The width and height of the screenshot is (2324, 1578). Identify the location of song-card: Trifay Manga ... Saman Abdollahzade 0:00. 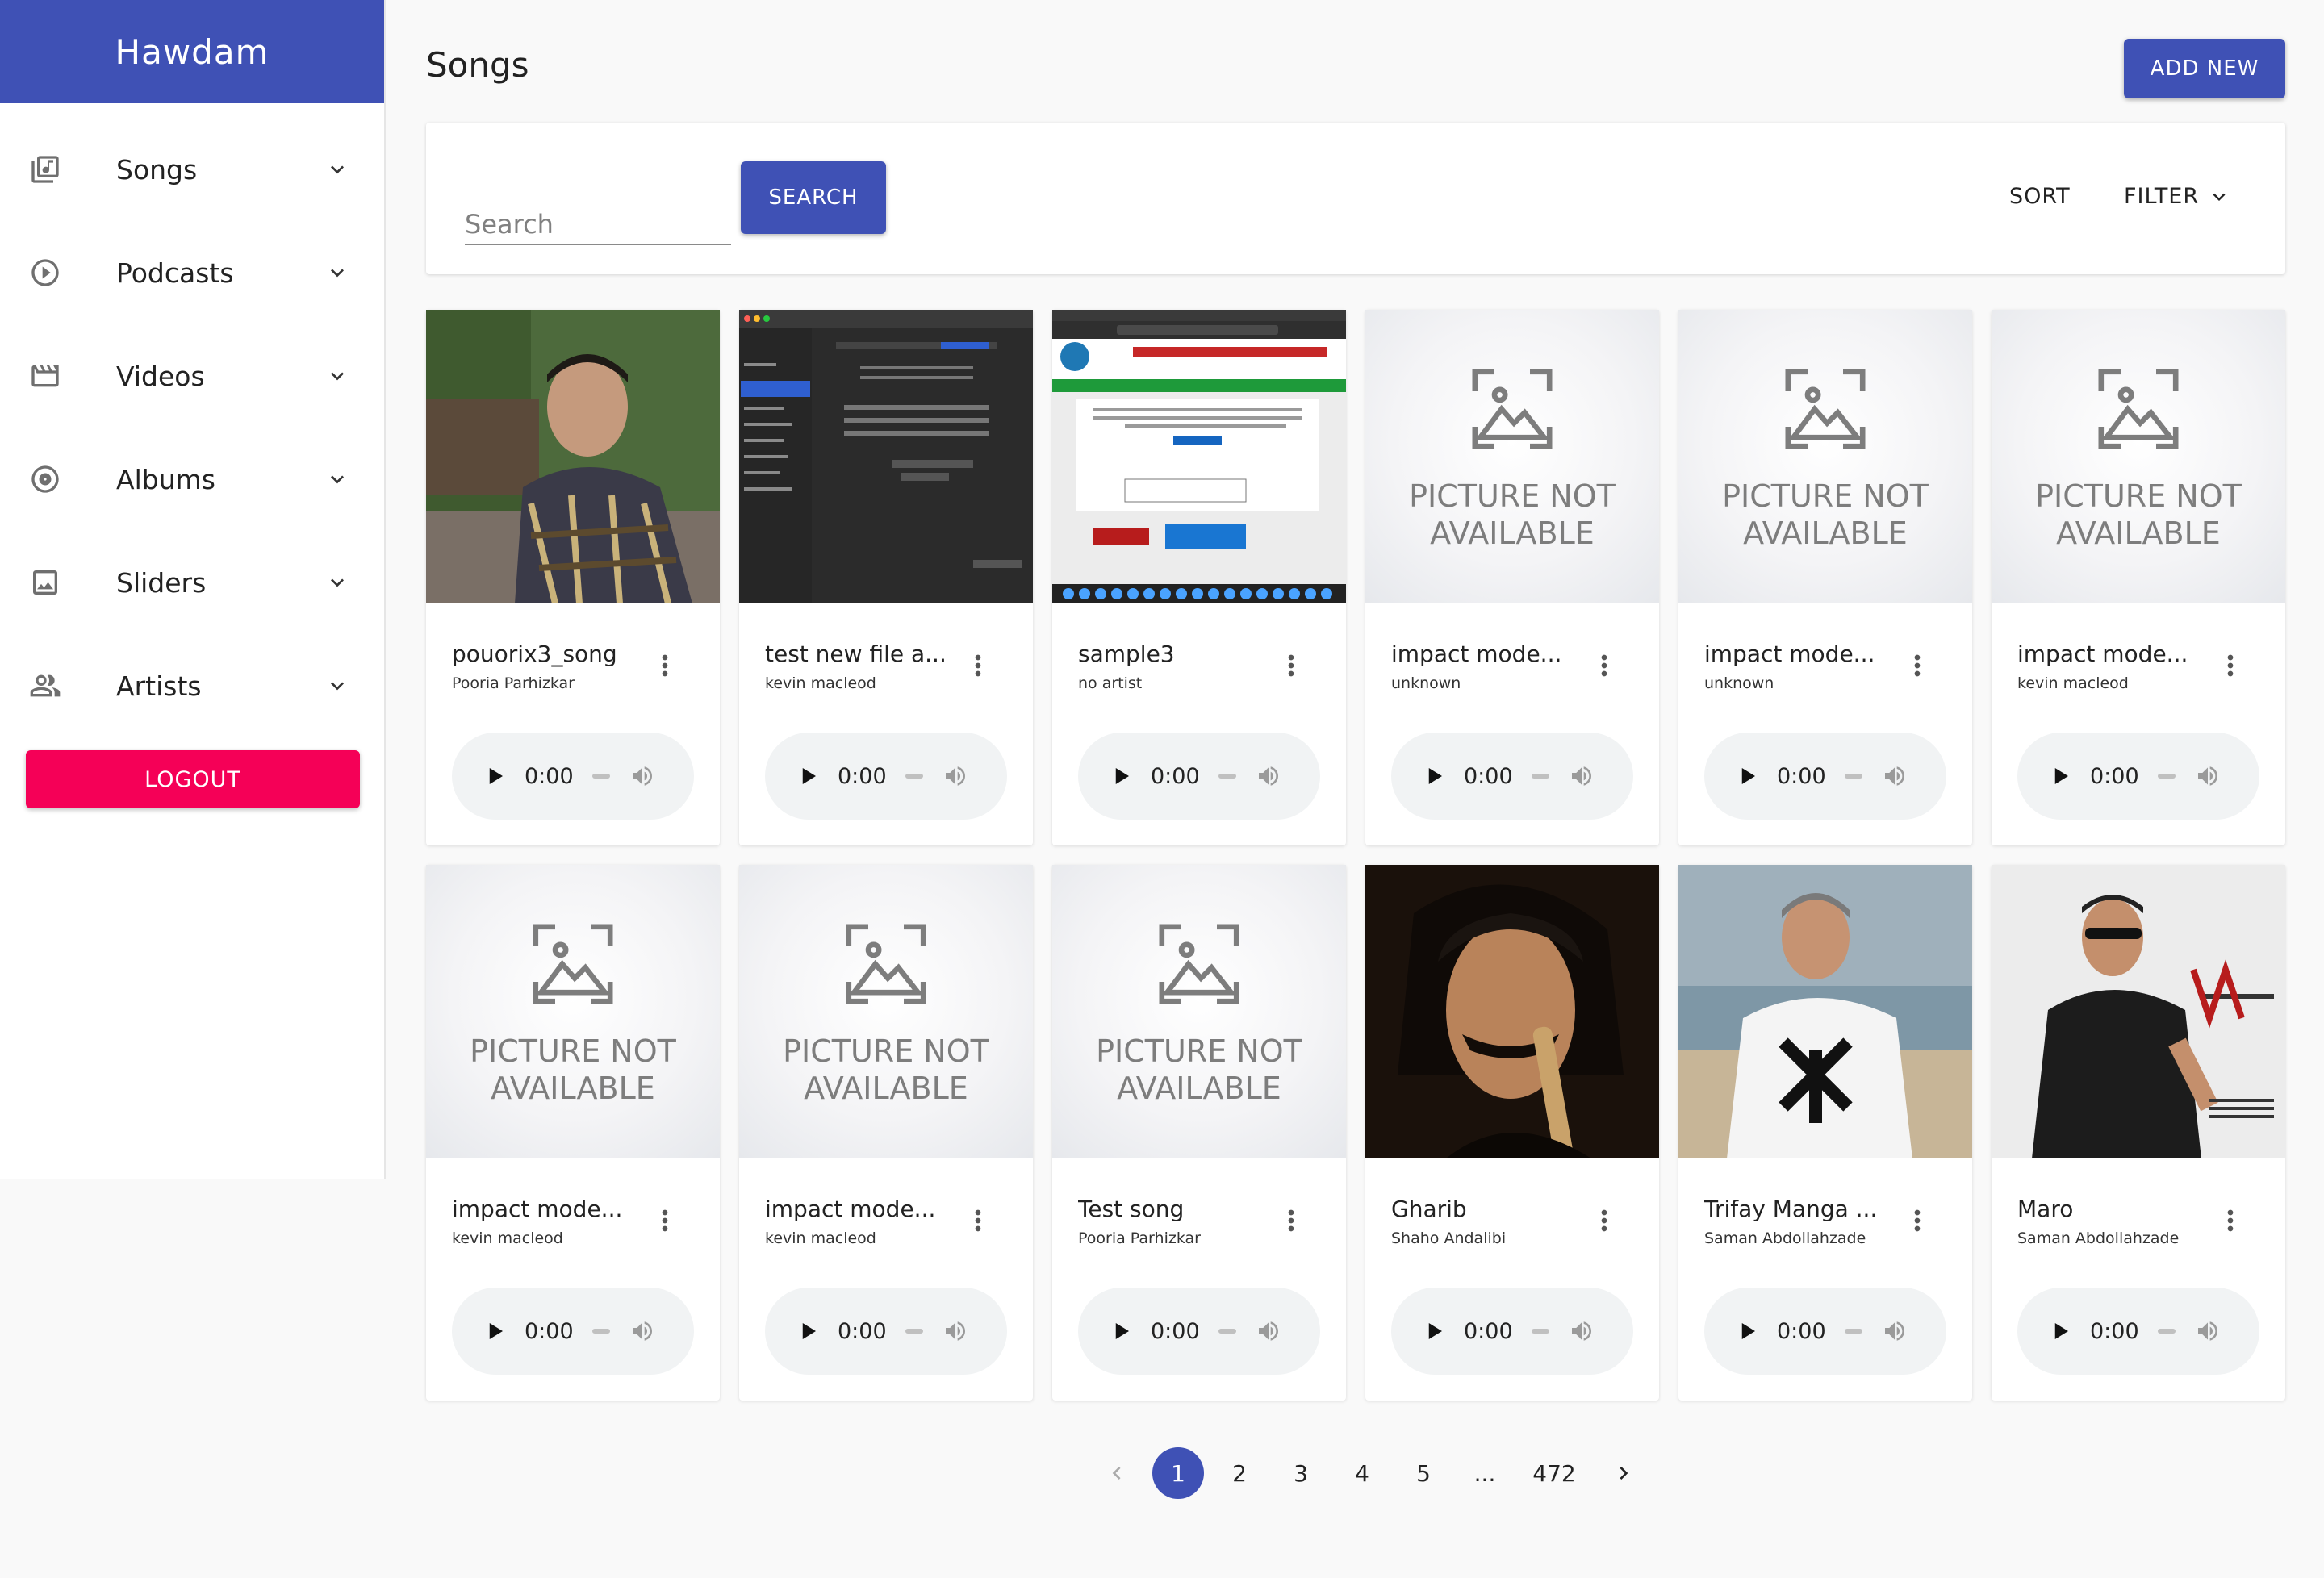
(1825, 1133).